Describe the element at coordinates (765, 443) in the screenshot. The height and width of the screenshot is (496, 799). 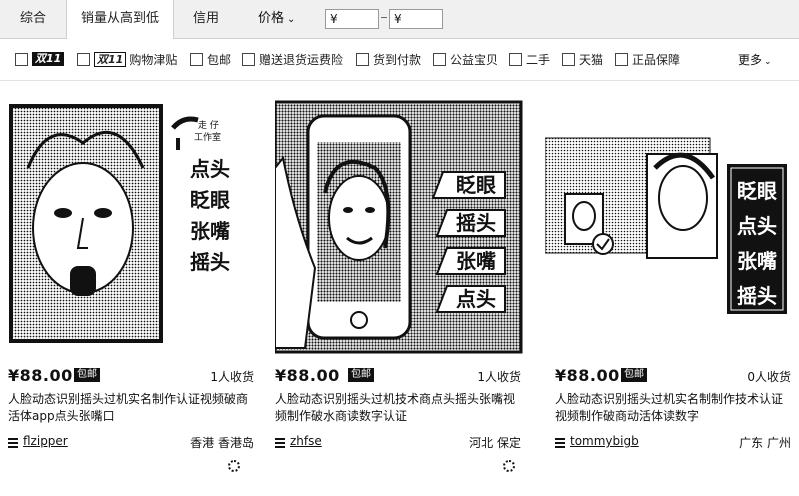
I see `shop-location: 广东 广州` at that location.